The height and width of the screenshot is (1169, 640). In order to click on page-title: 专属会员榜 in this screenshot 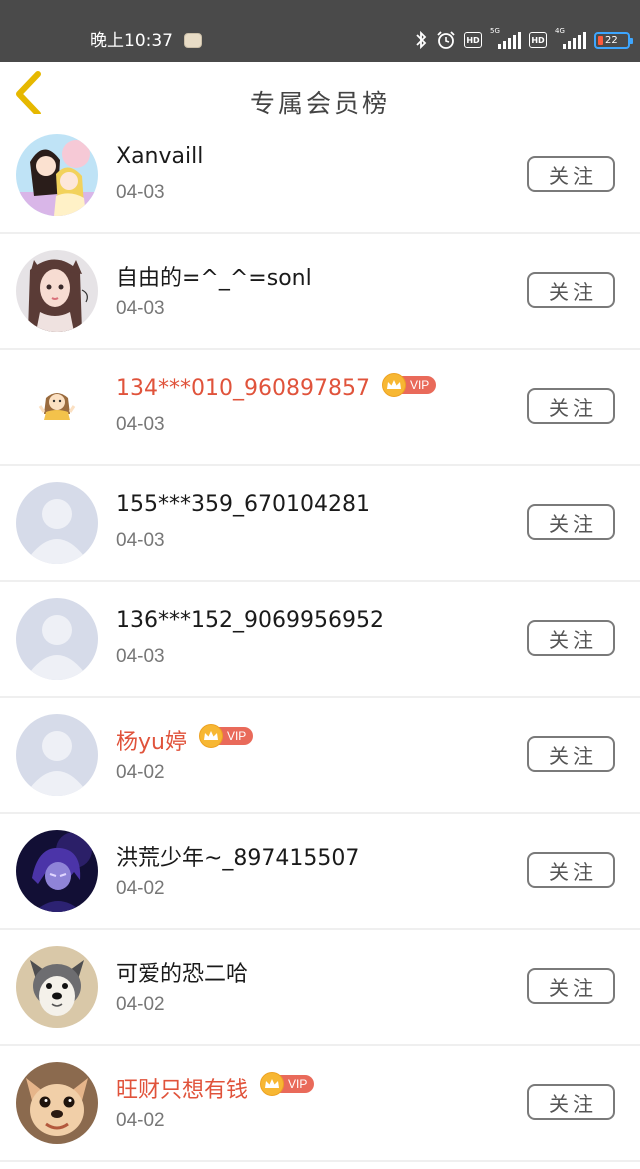, I will do `click(319, 103)`.